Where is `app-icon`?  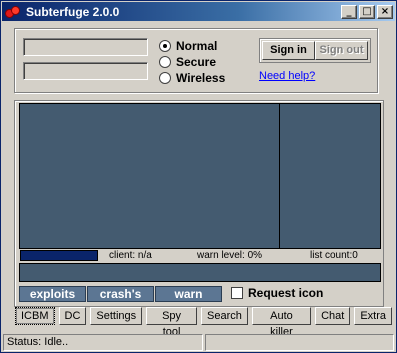 app-icon is located at coordinates (14, 12).